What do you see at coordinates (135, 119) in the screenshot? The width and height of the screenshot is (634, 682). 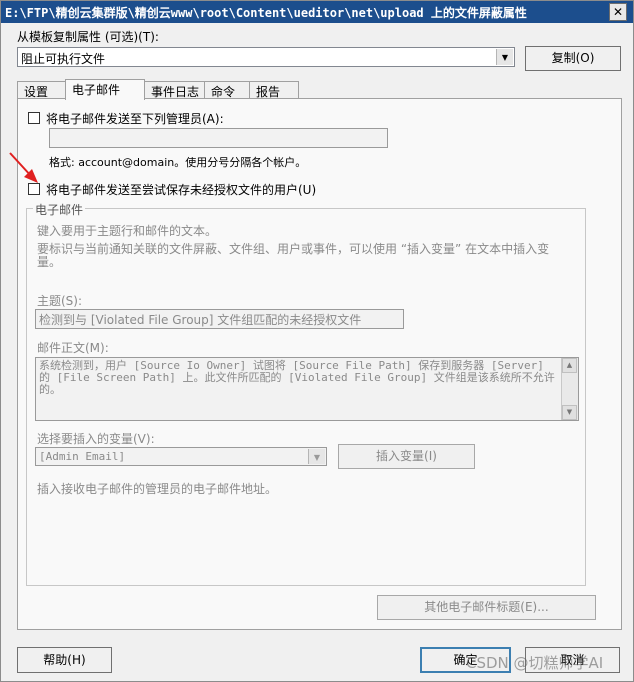 I see `send-admin-label: 将电子邮件发送至下列管理员(A):` at bounding box center [135, 119].